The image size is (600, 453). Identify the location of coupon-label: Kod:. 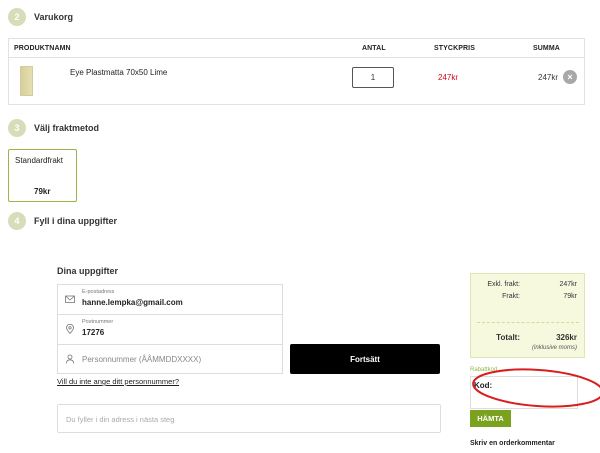
(483, 385).